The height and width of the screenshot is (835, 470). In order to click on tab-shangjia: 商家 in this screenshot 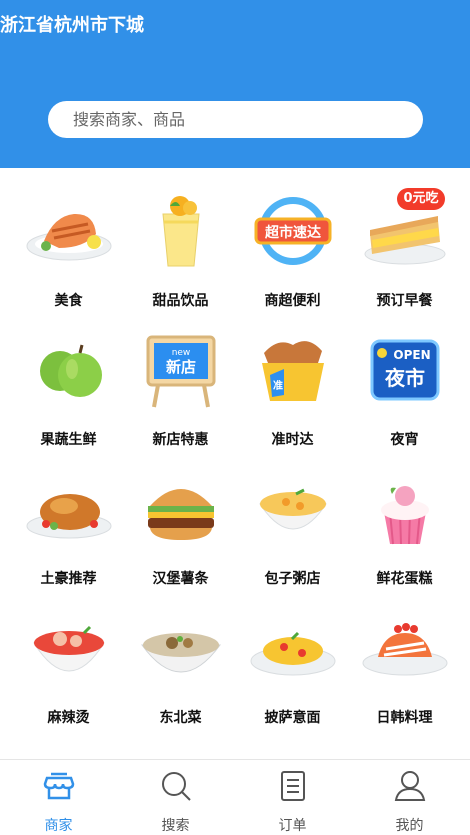, I will do `click(58, 797)`.